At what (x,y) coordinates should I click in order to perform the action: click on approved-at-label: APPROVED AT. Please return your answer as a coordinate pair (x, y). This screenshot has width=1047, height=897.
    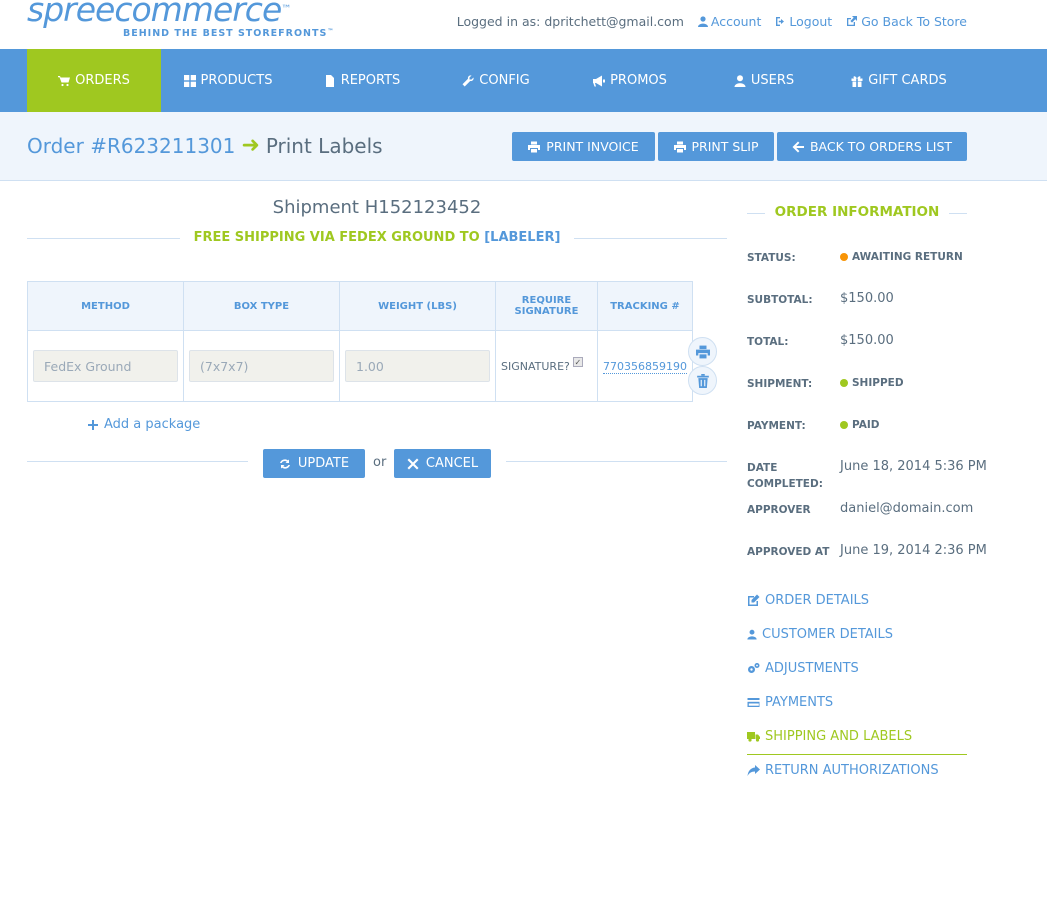
    Looking at the image, I should click on (788, 552).